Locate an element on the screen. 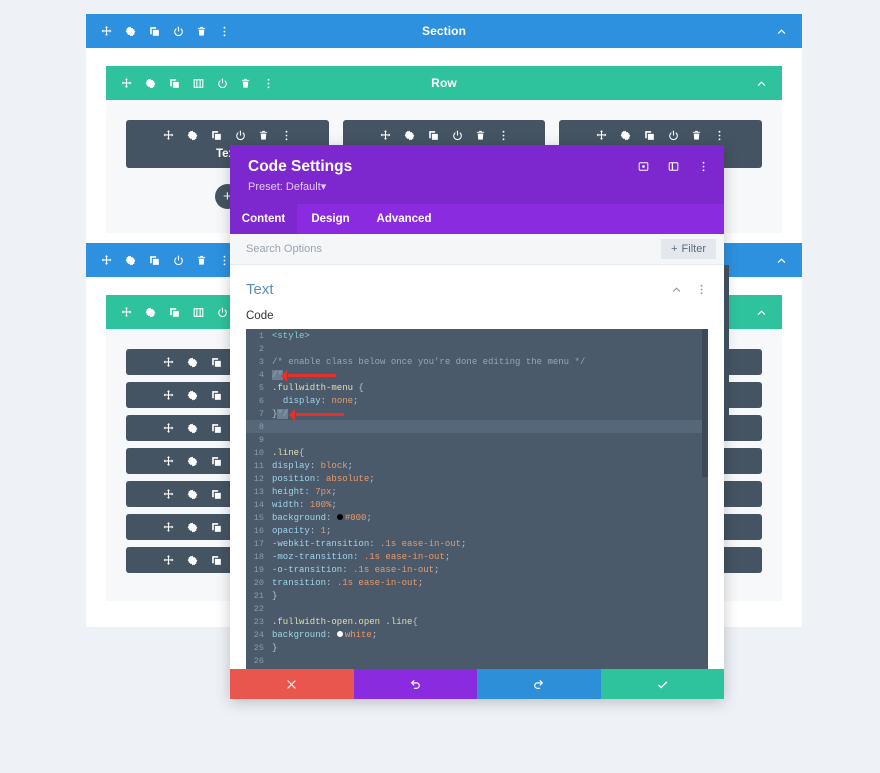  tab-design: Design is located at coordinates (330, 219).